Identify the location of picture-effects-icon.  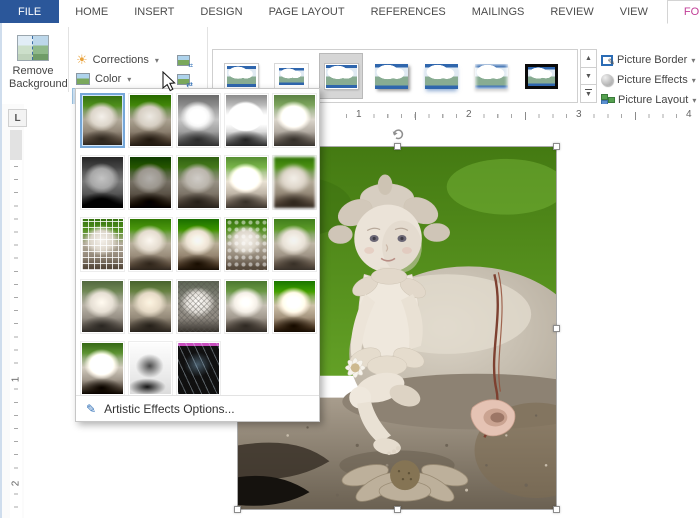
(607, 80).